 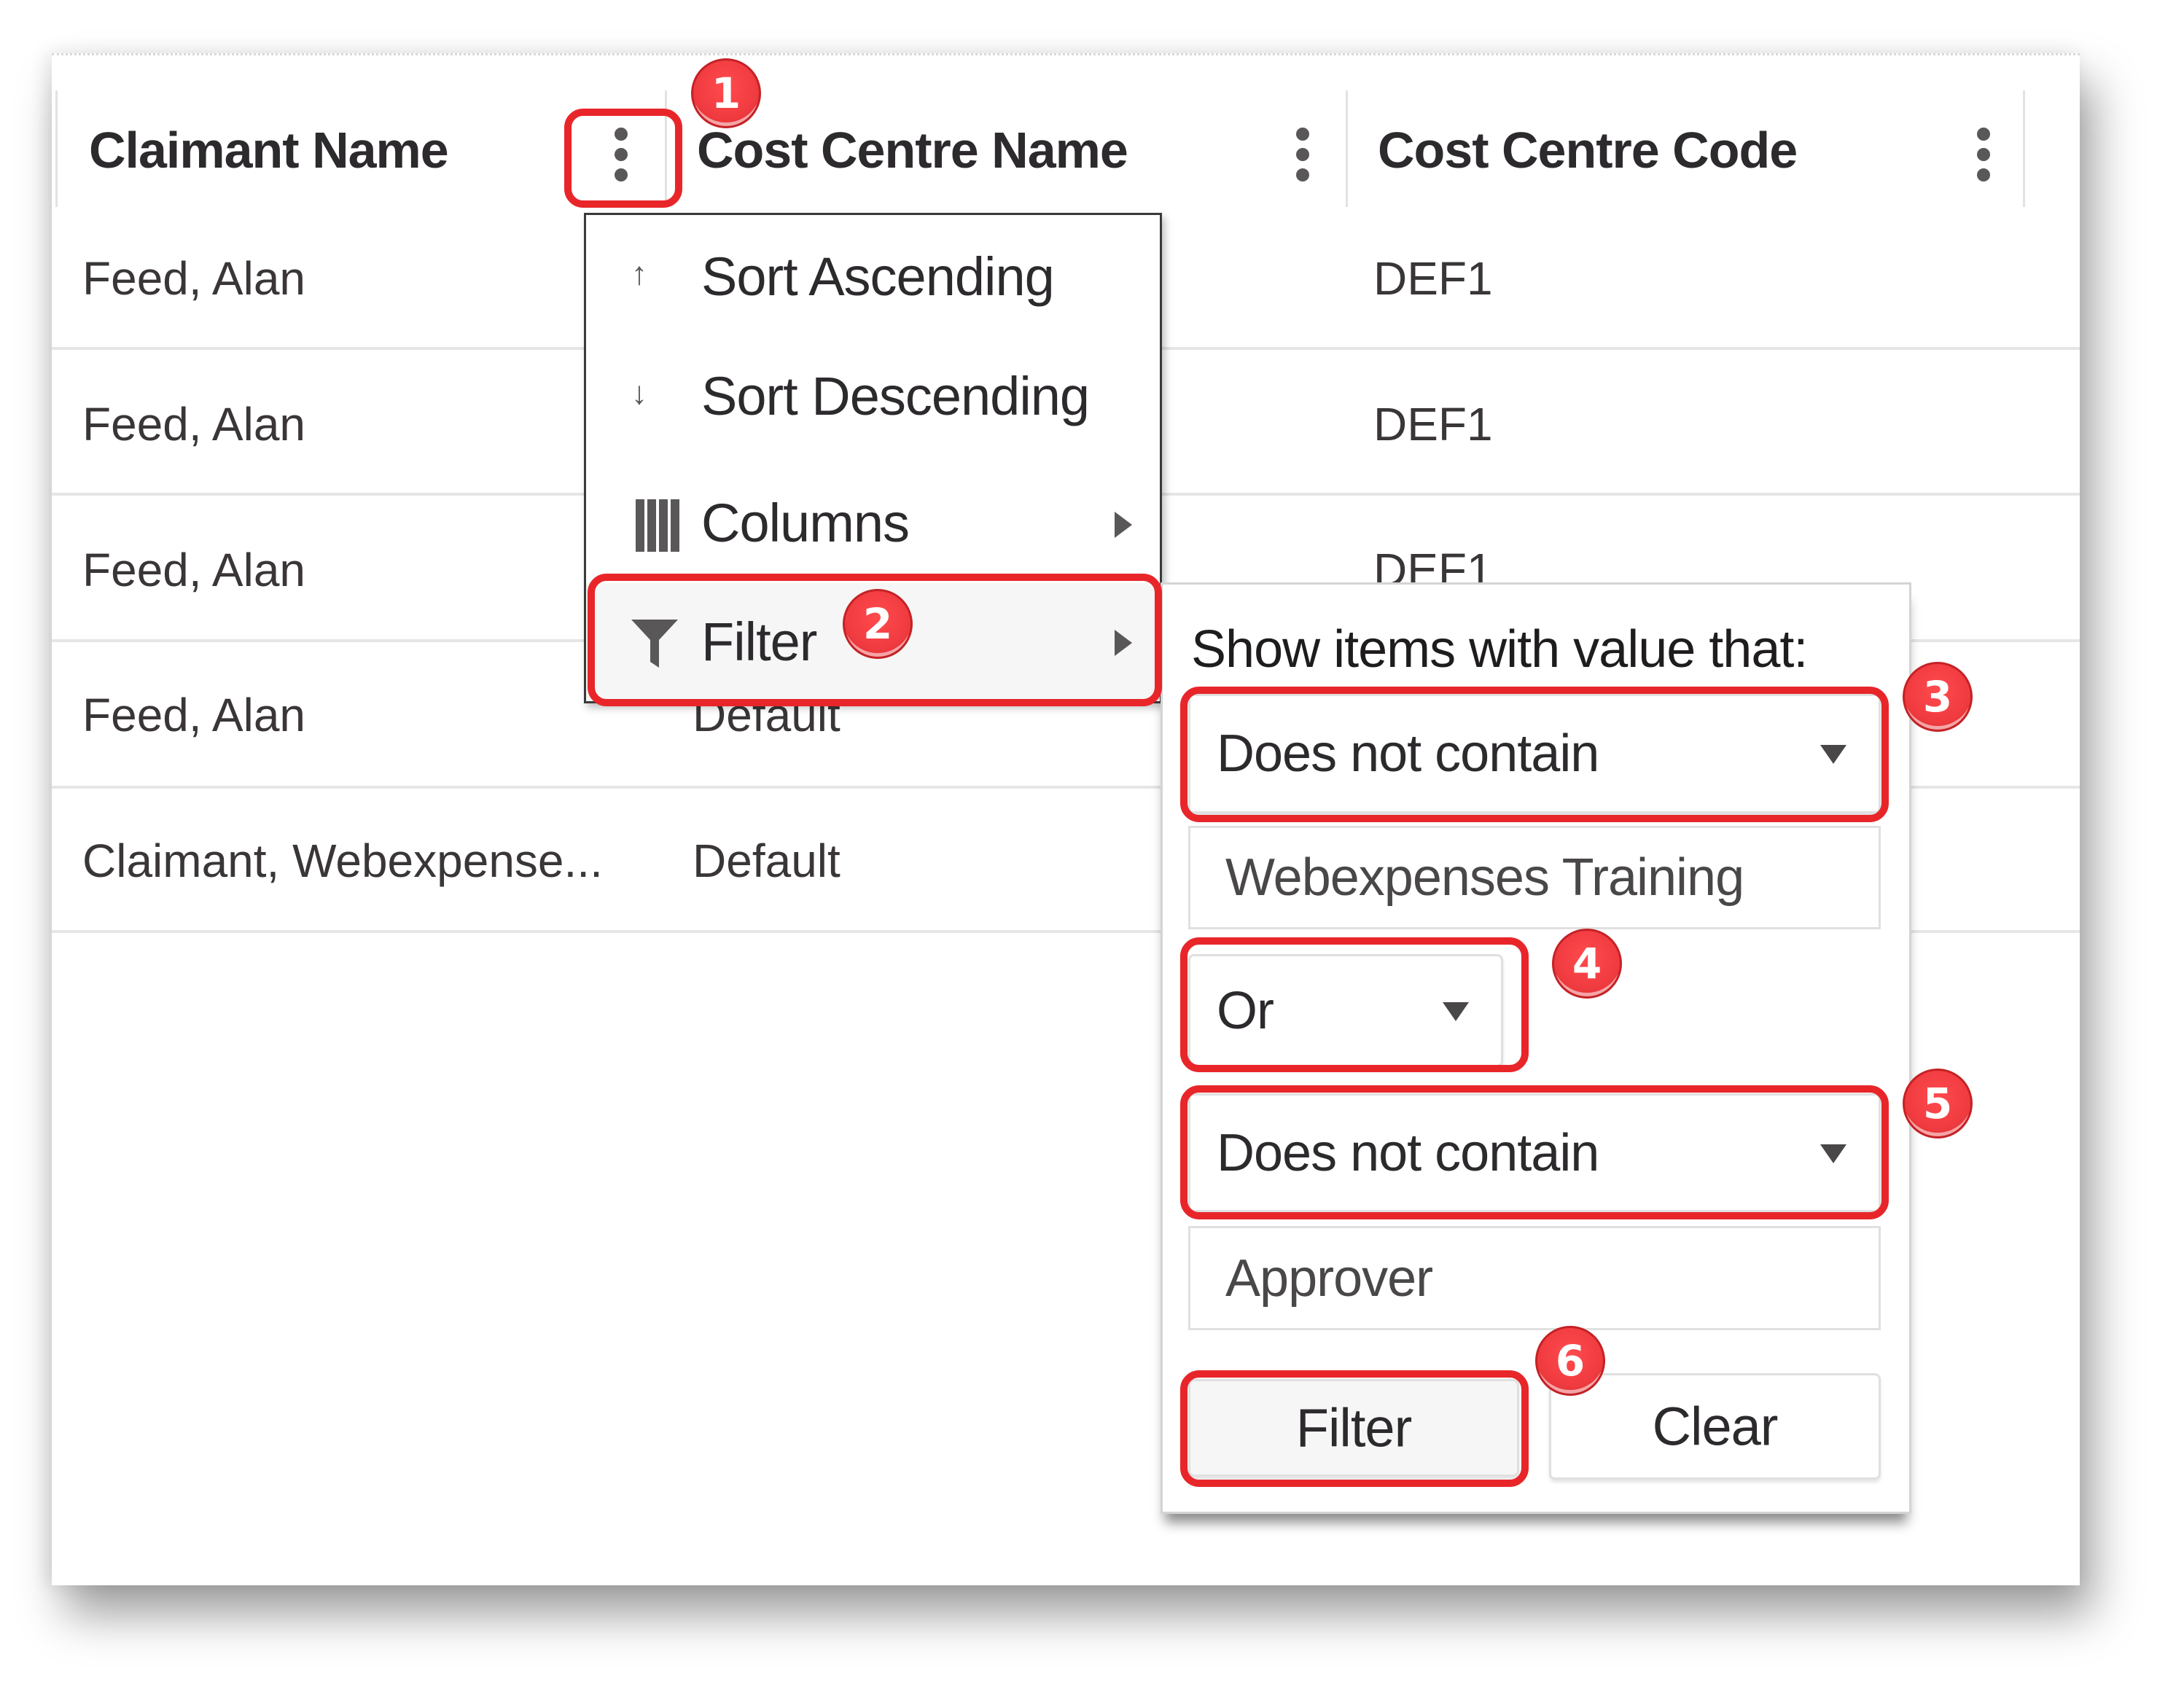 I want to click on filter-value-1-input: Webexpenses Training, so click(x=1534, y=877).